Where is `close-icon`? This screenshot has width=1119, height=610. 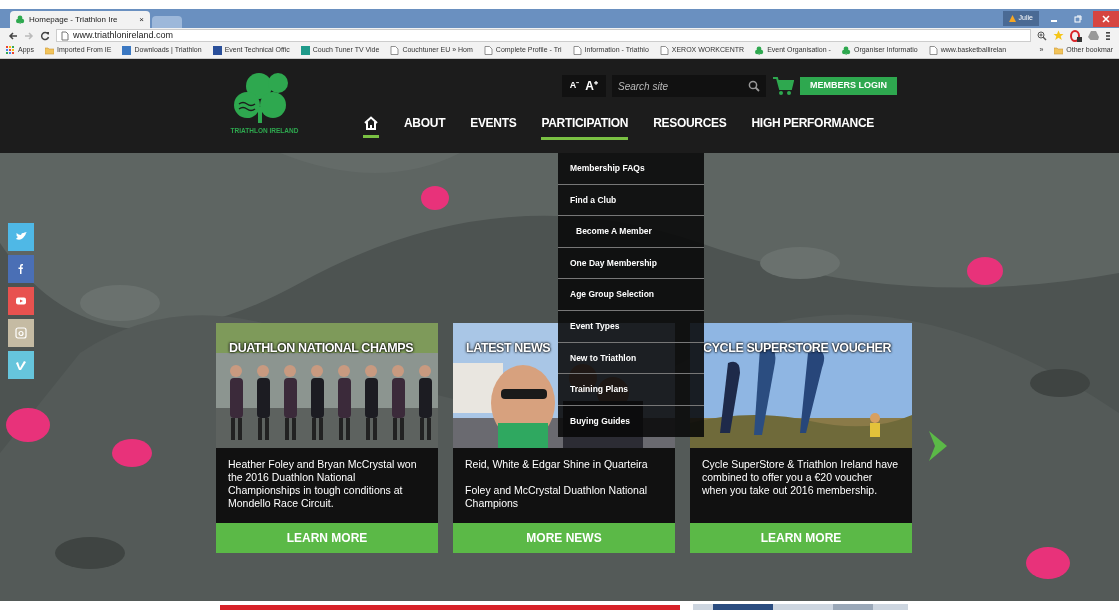 close-icon is located at coordinates (1106, 18).